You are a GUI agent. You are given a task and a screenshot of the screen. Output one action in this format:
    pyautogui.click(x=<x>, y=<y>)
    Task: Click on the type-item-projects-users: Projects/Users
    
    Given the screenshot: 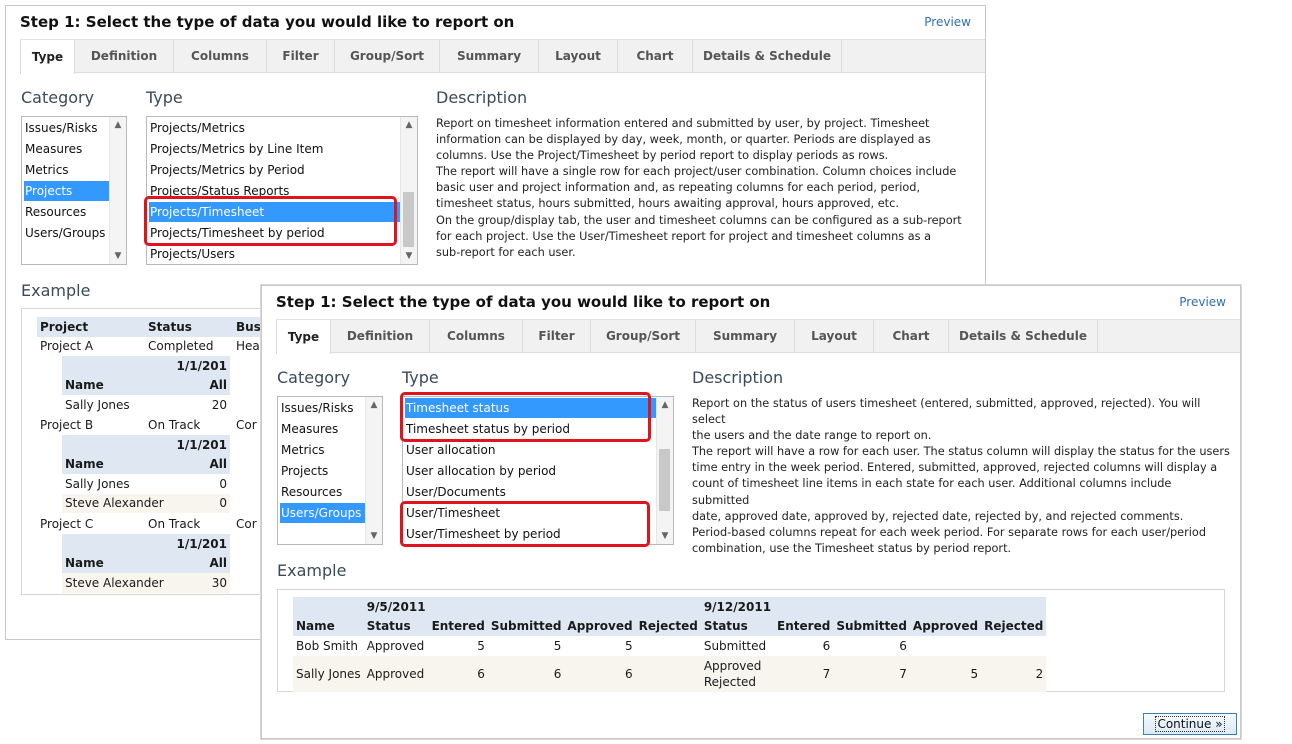 What is the action you would take?
    pyautogui.click(x=275, y=254)
    